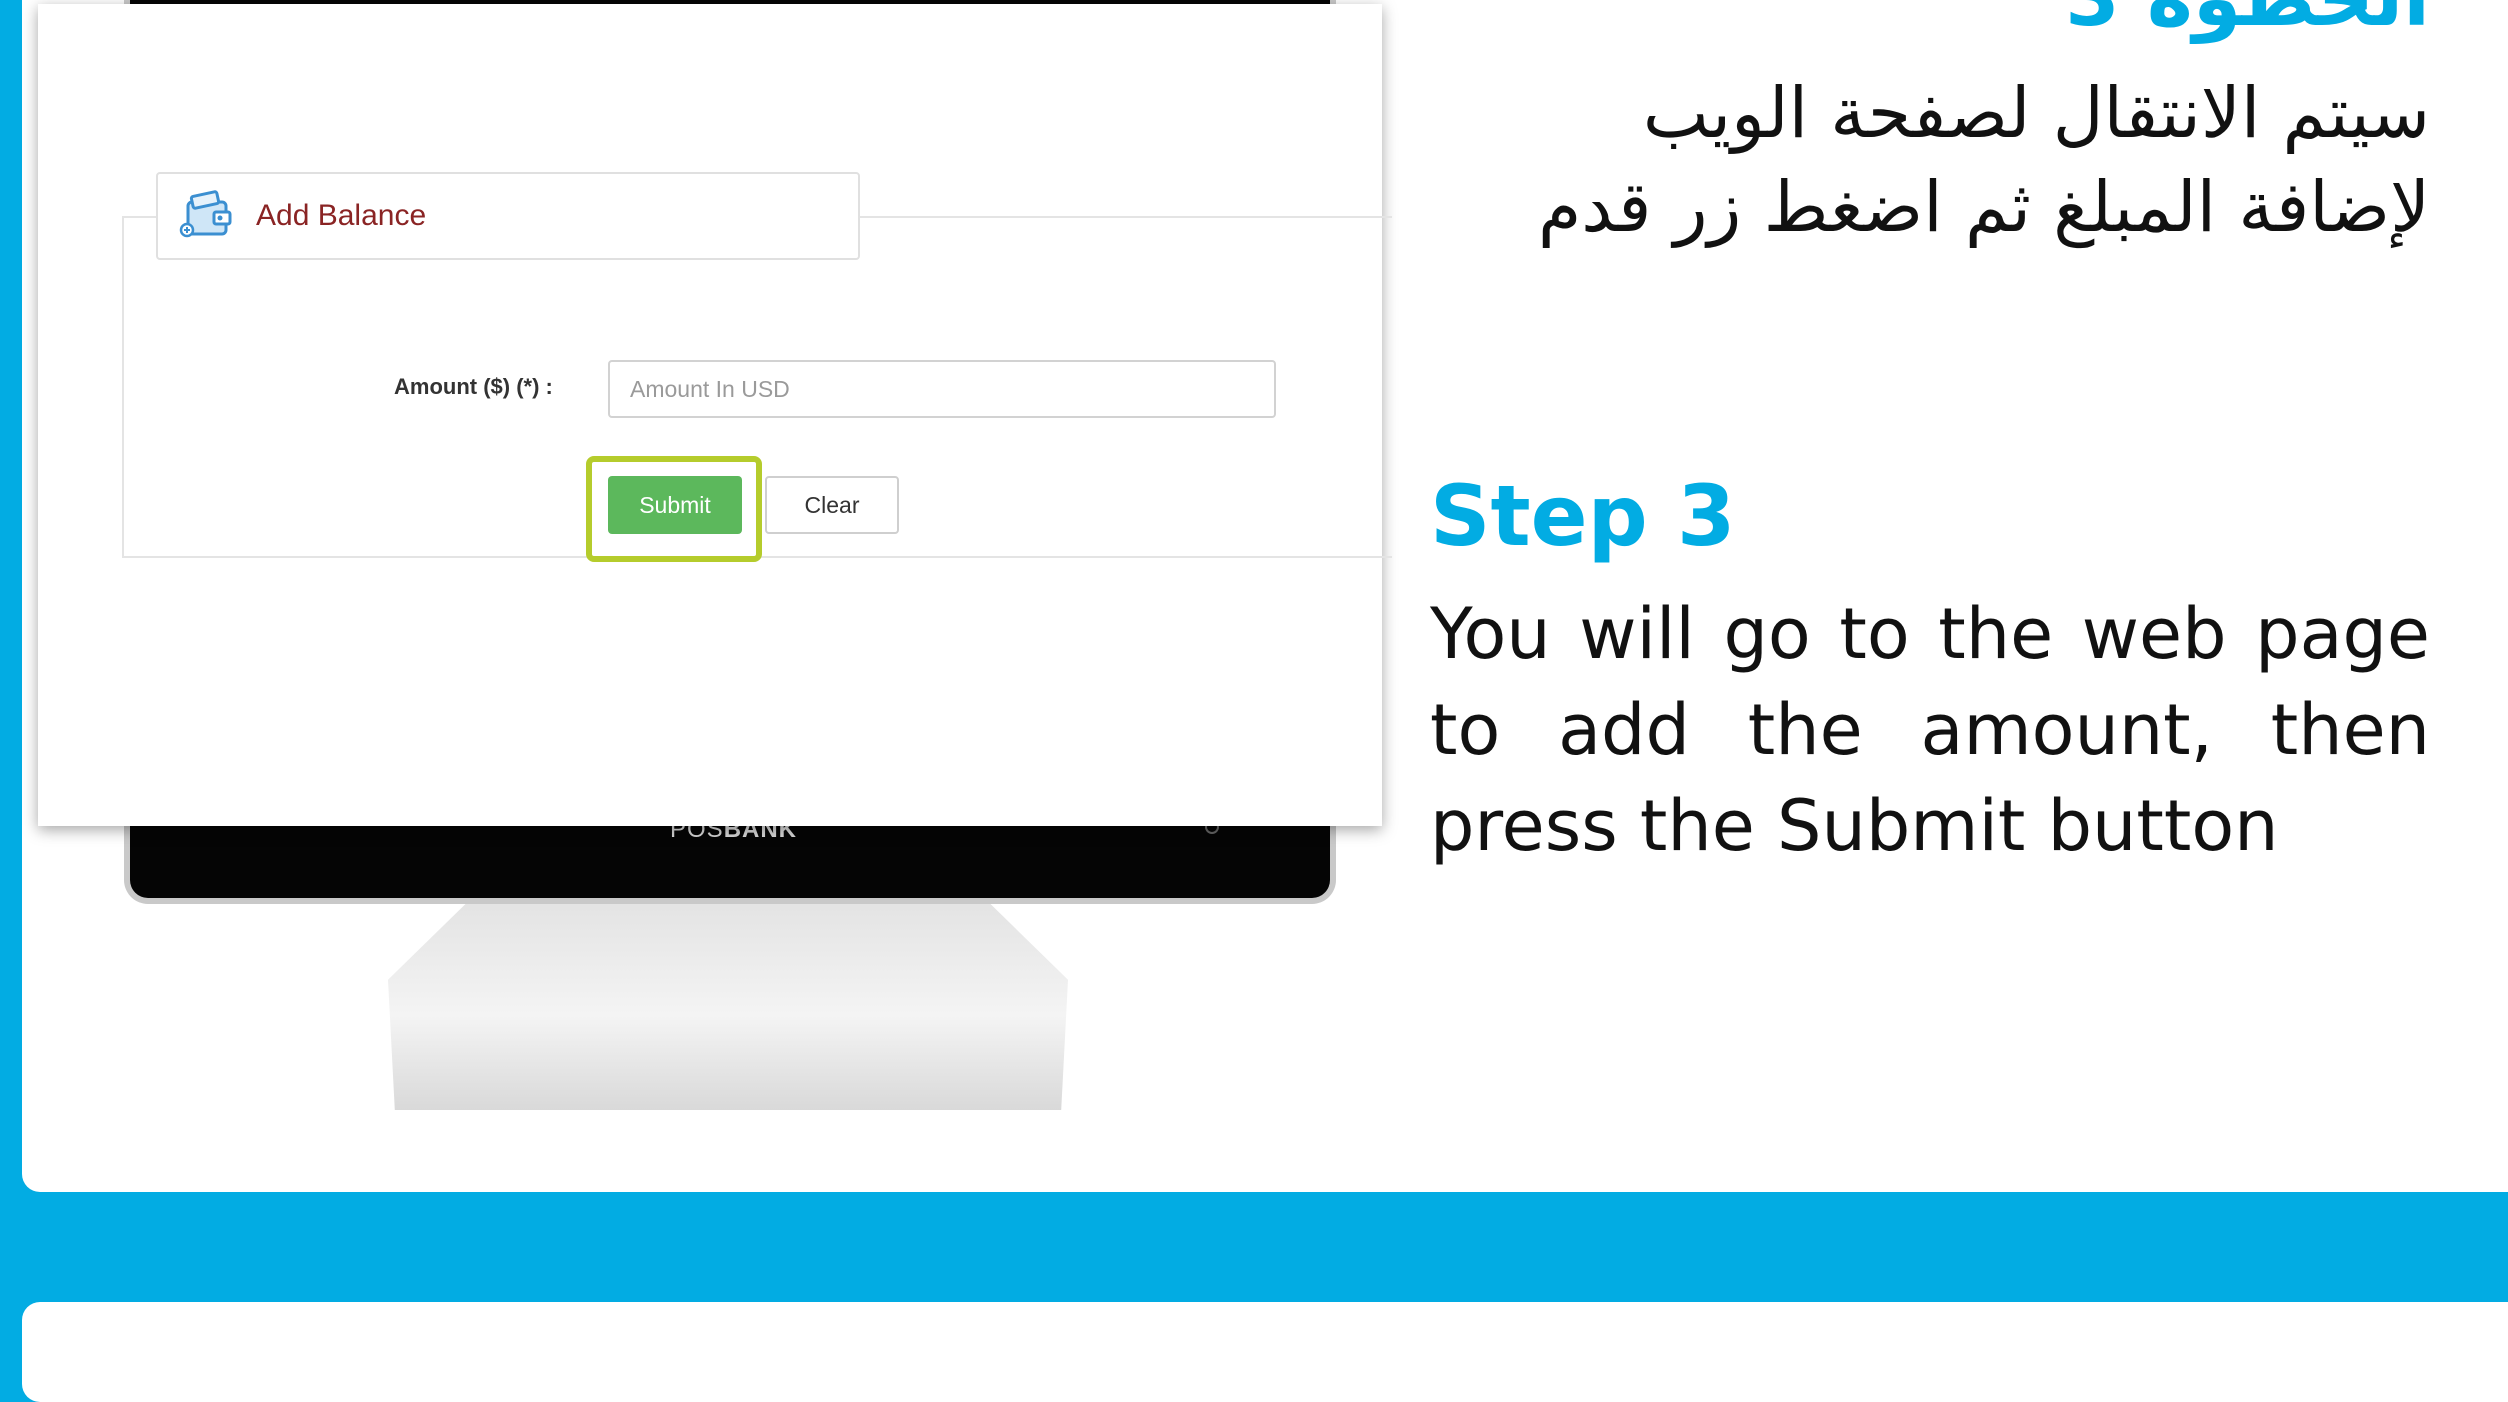  I want to click on arabic-heading: الخطوة 3, so click(2247, 21).